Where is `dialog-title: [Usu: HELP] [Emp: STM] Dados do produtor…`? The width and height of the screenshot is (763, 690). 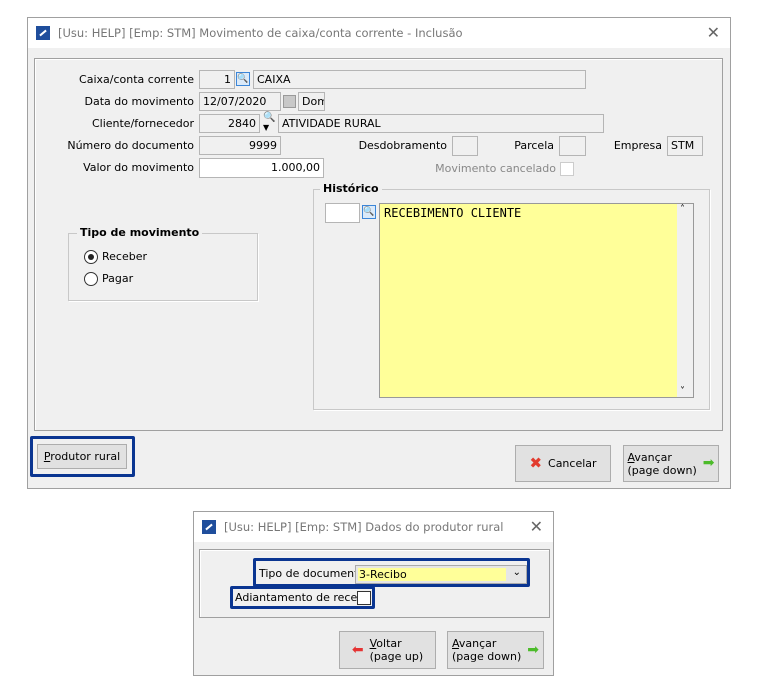 dialog-title: [Usu: HELP] [Emp: STM] Dados do produtor… is located at coordinates (364, 527).